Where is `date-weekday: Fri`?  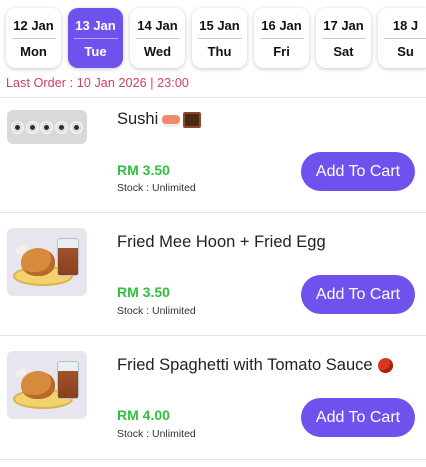 date-weekday: Fri is located at coordinates (281, 51).